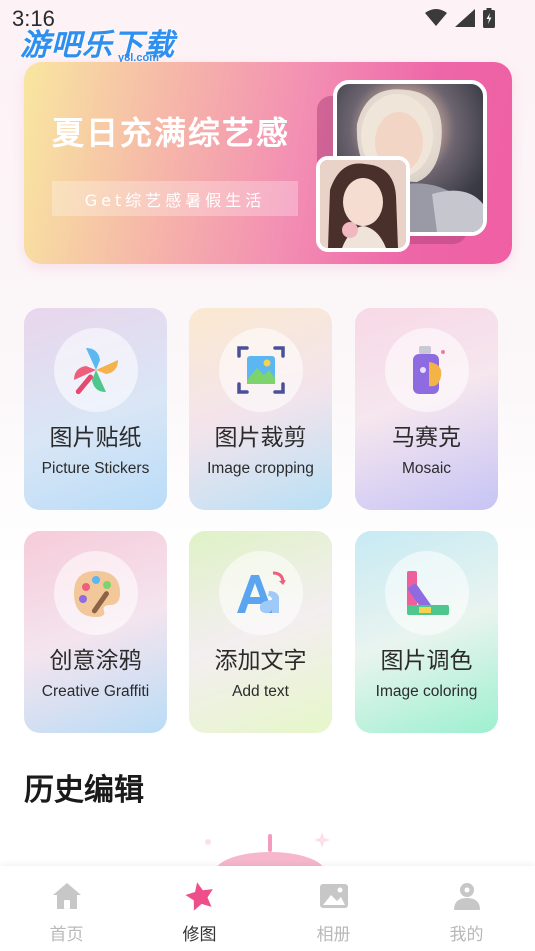 Image resolution: width=535 pixels, height=951 pixels. I want to click on color-swatch-icon, so click(426, 593).